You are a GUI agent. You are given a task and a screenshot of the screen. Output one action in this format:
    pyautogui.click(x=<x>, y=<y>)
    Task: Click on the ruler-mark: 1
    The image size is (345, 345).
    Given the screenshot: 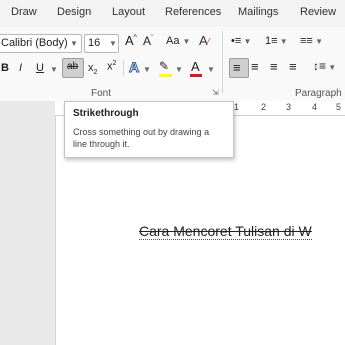 What is the action you would take?
    pyautogui.click(x=237, y=107)
    